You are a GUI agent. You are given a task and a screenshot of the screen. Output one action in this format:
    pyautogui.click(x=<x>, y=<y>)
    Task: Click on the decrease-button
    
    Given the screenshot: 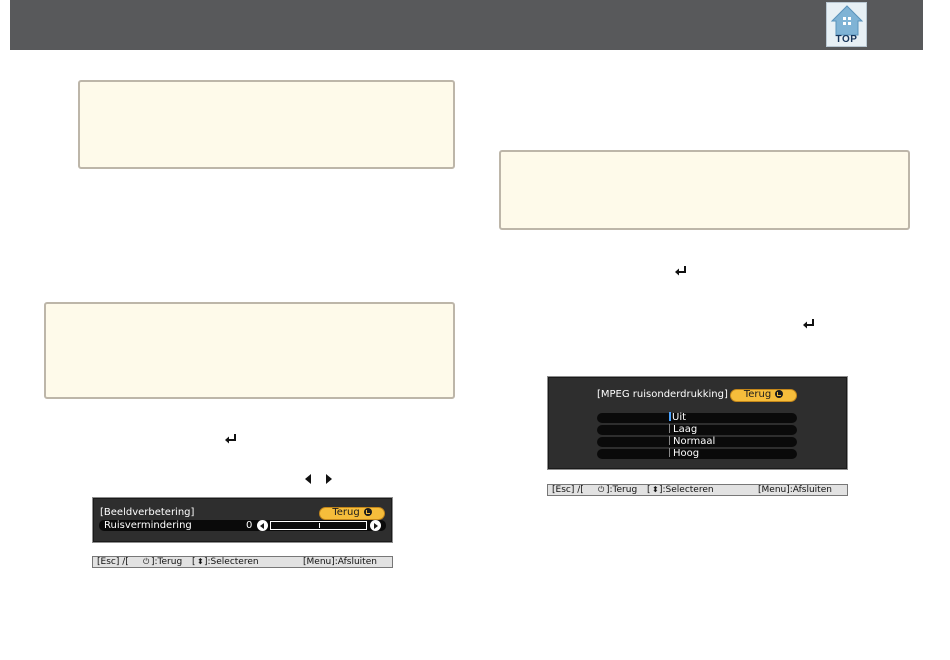 What is the action you would take?
    pyautogui.click(x=262, y=525)
    